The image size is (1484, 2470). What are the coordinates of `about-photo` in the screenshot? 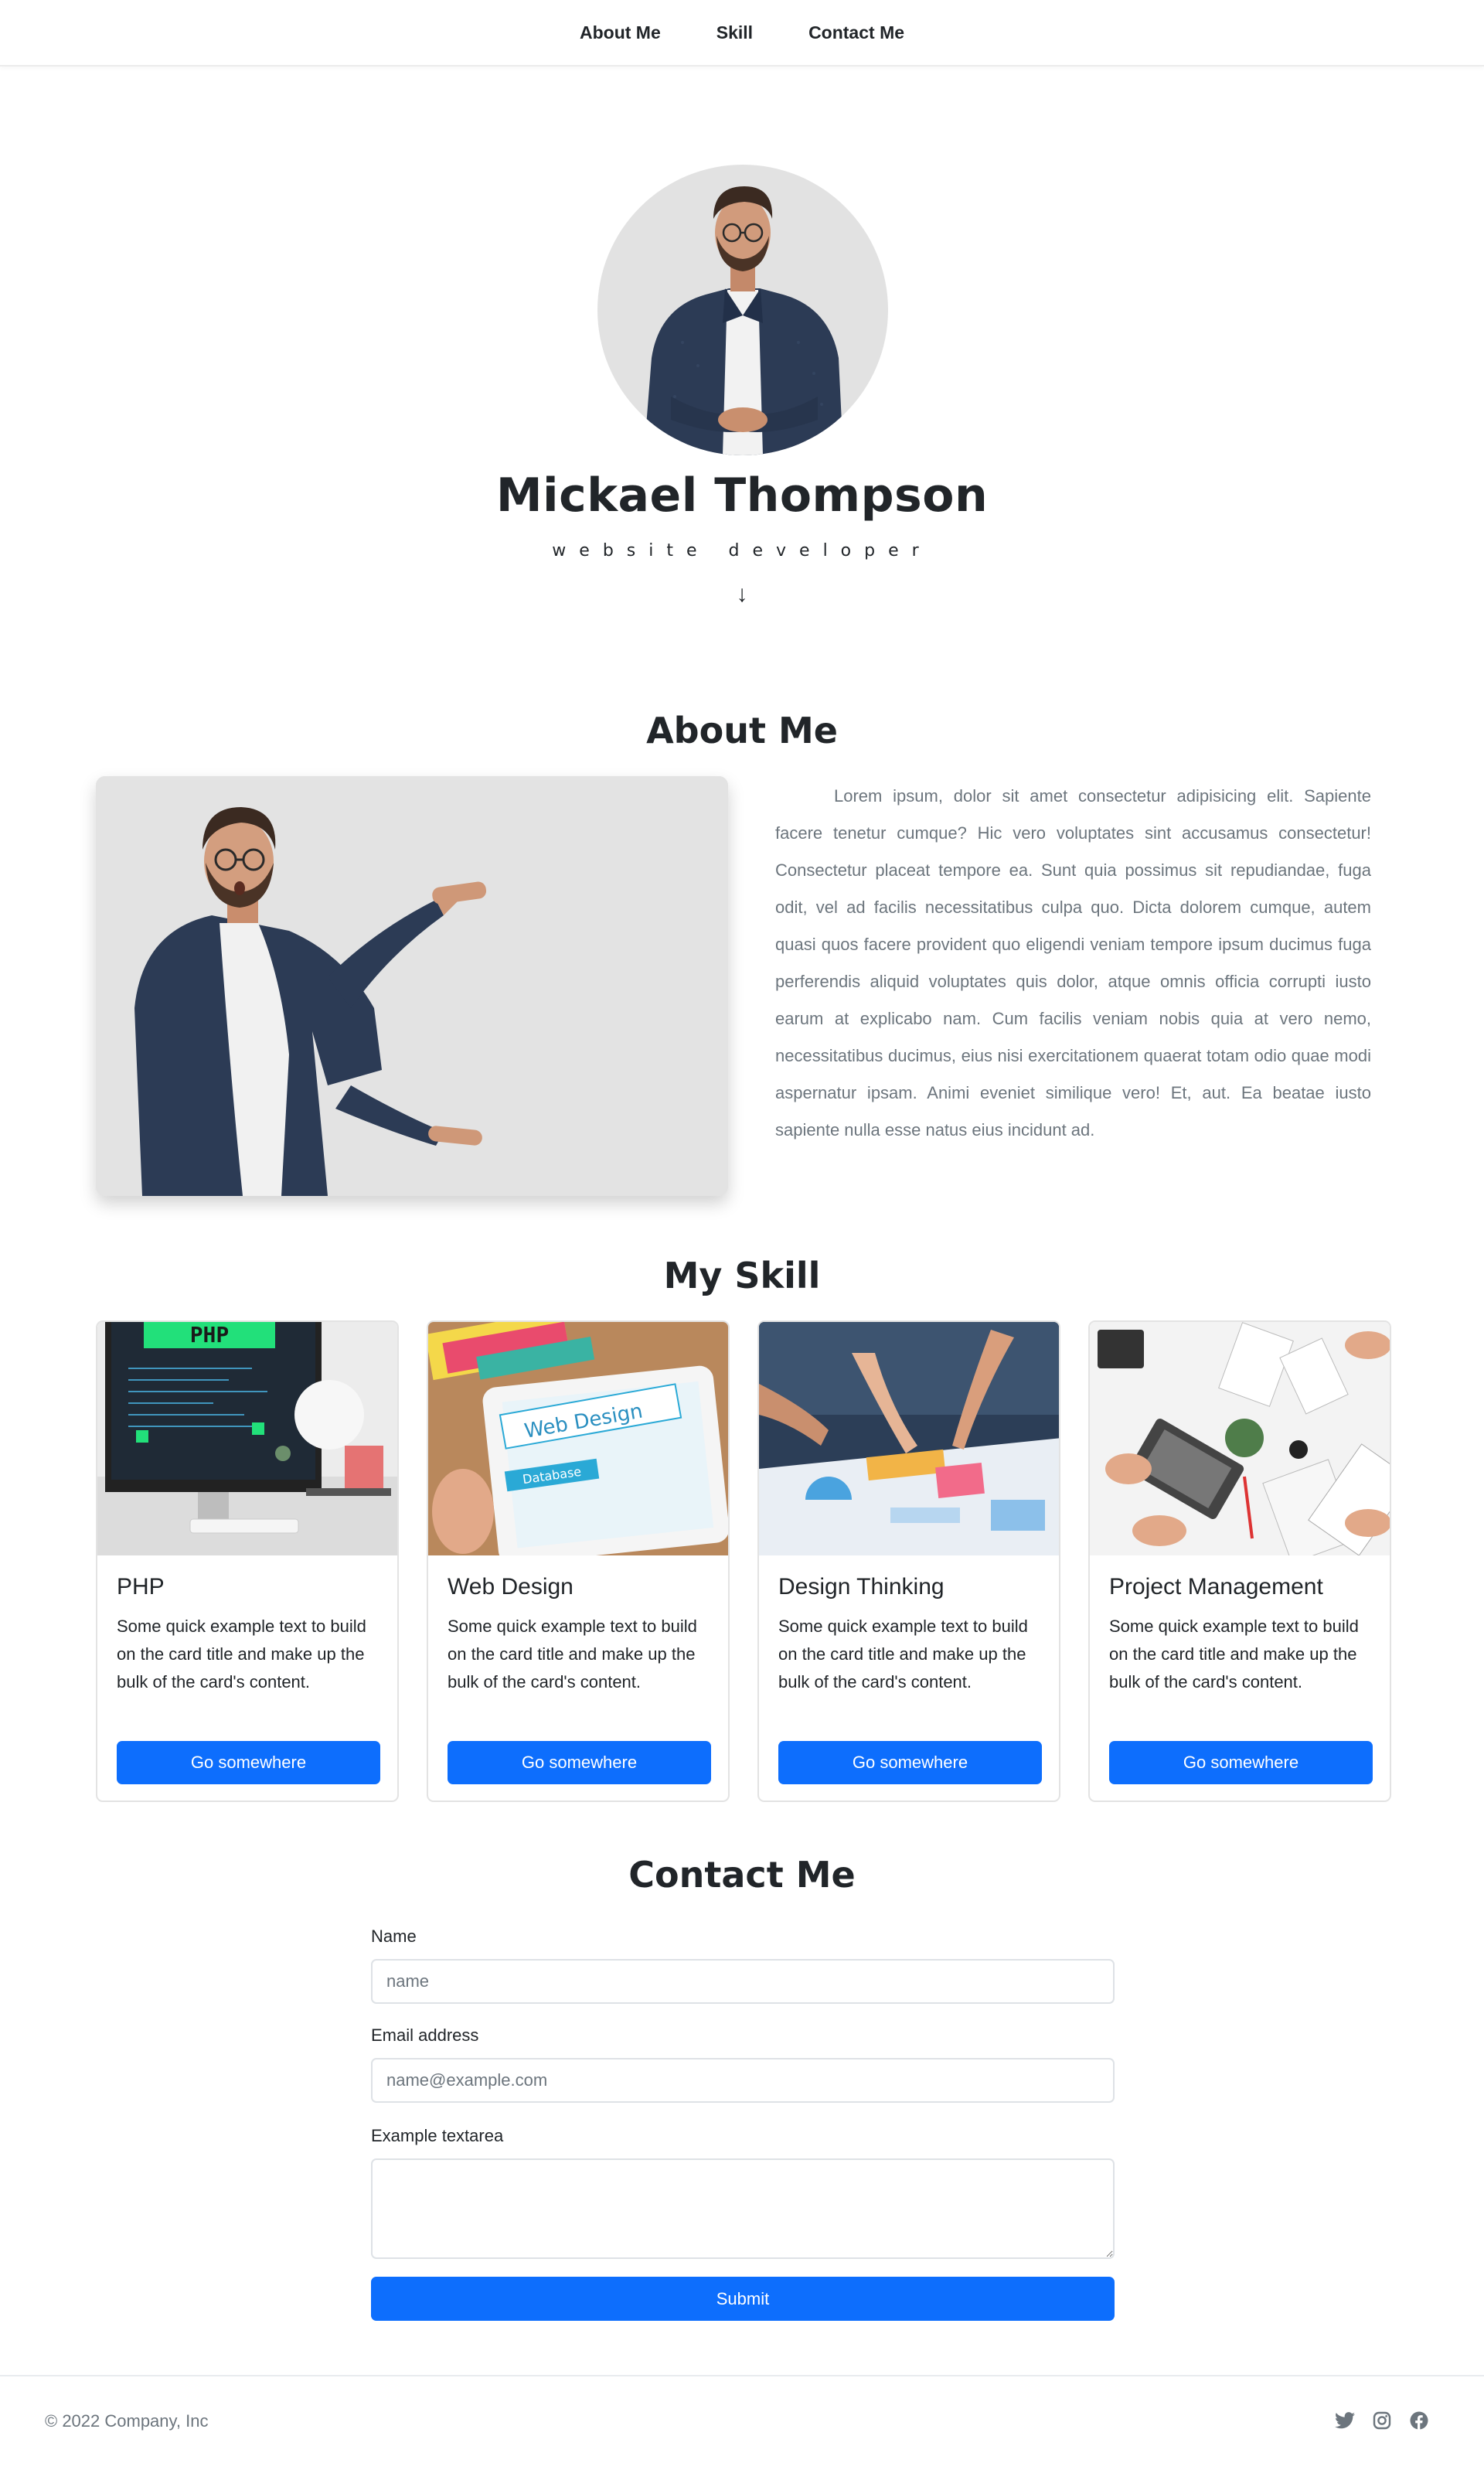 It's located at (412, 986).